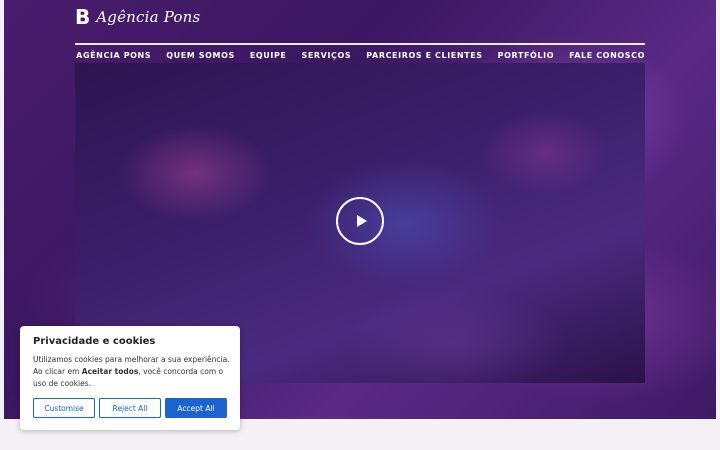 The height and width of the screenshot is (450, 720). What do you see at coordinates (526, 56) in the screenshot?
I see `nav-item-portfolio: PORTFÓLIO` at bounding box center [526, 56].